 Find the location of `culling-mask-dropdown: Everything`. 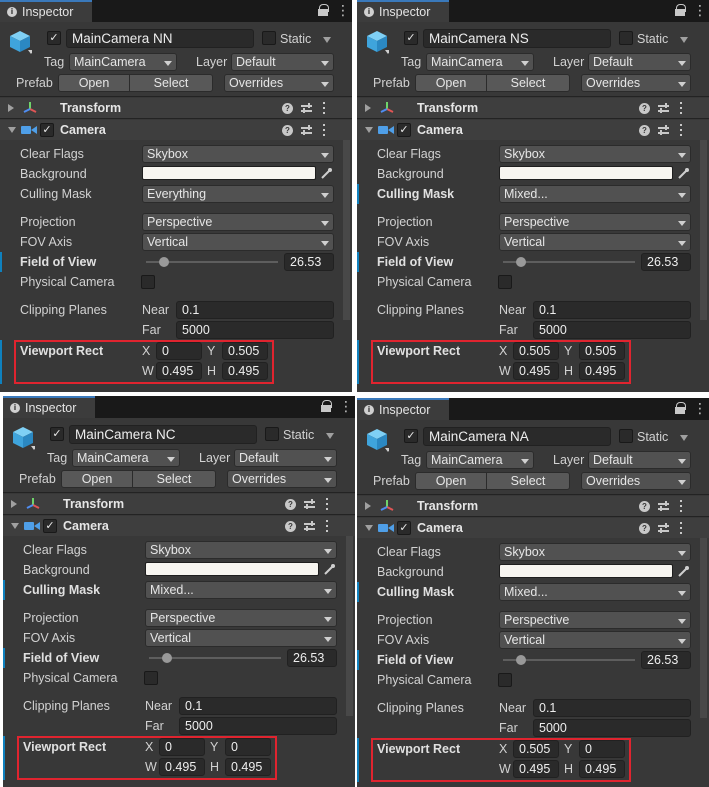

culling-mask-dropdown: Everything is located at coordinates (238, 194).